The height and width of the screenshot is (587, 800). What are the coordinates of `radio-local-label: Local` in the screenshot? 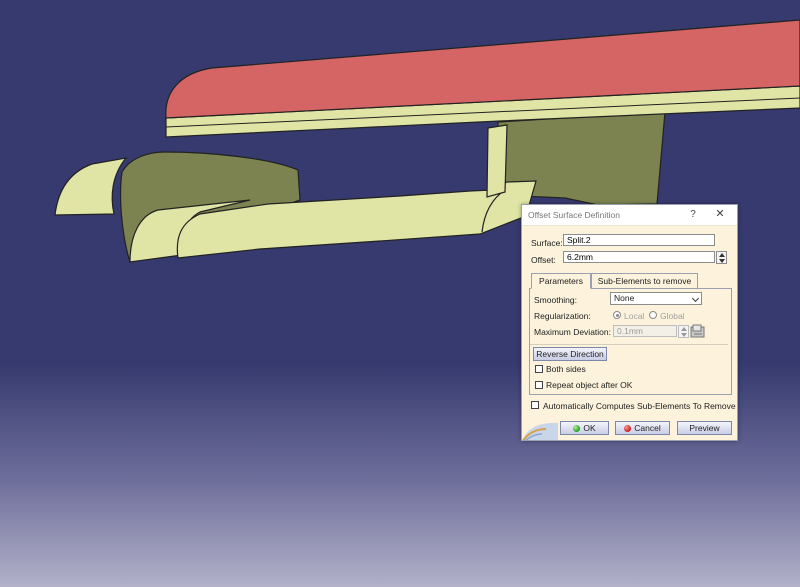 It's located at (634, 316).